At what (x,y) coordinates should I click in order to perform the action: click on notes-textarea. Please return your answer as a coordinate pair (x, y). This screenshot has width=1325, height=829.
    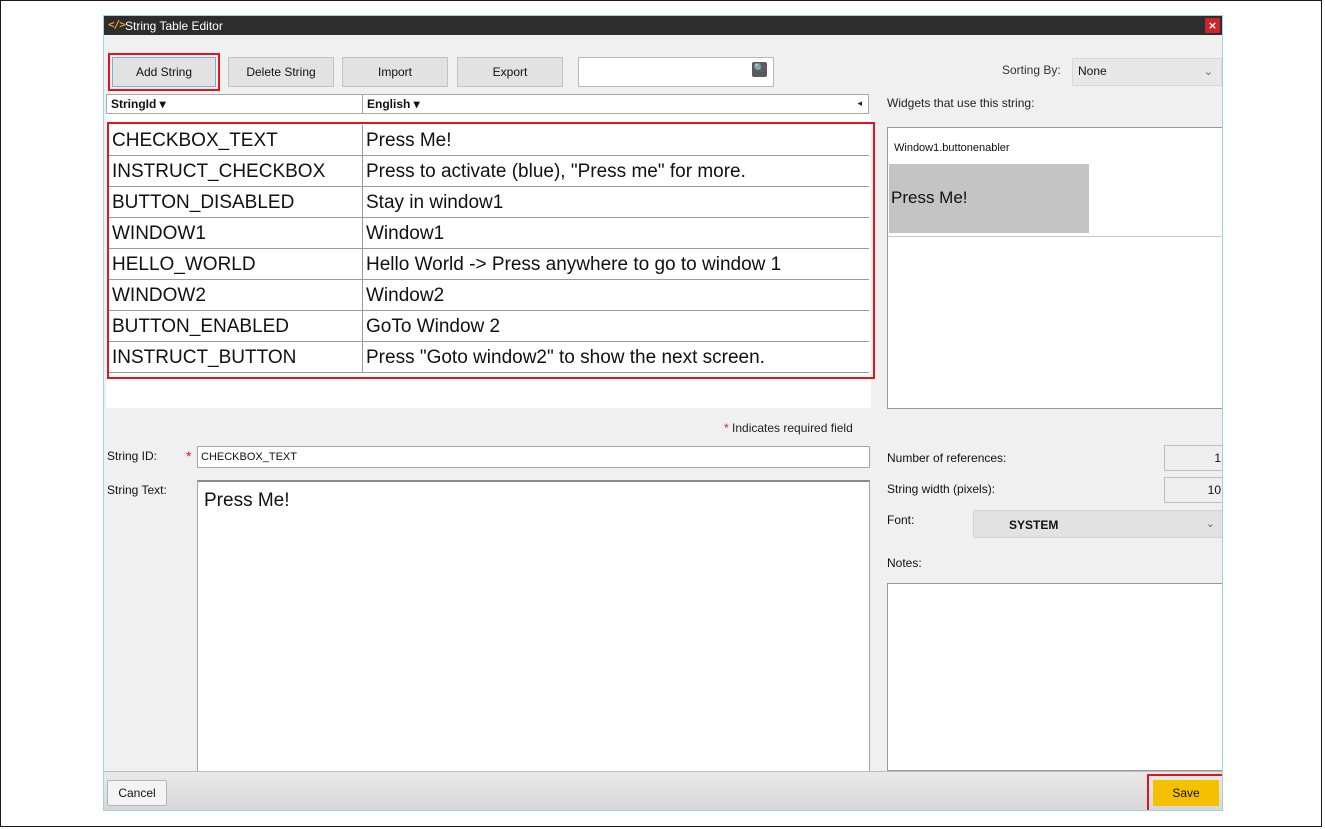
    Looking at the image, I should click on (1054, 677).